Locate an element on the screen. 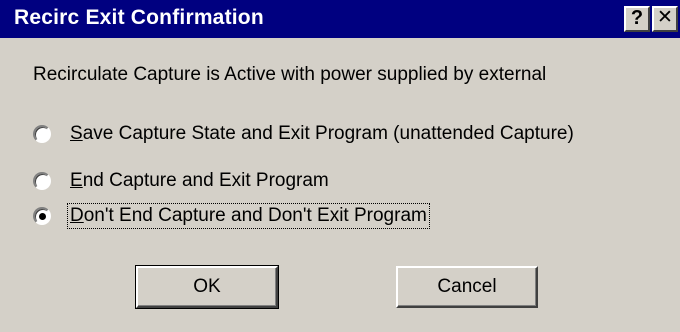  radio-option-end-and-exit: End Capture and Exit Program is located at coordinates (182, 181).